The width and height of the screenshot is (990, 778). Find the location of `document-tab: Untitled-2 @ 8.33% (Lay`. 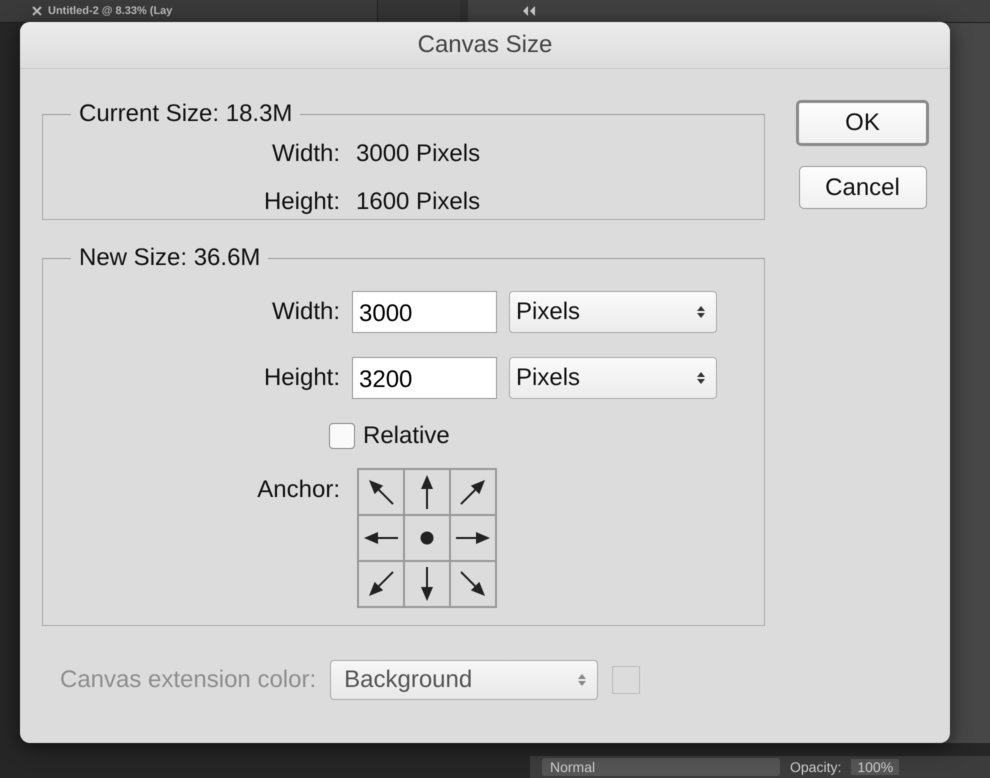

document-tab: Untitled-2 @ 8.33% (Lay is located at coordinates (188, 11).